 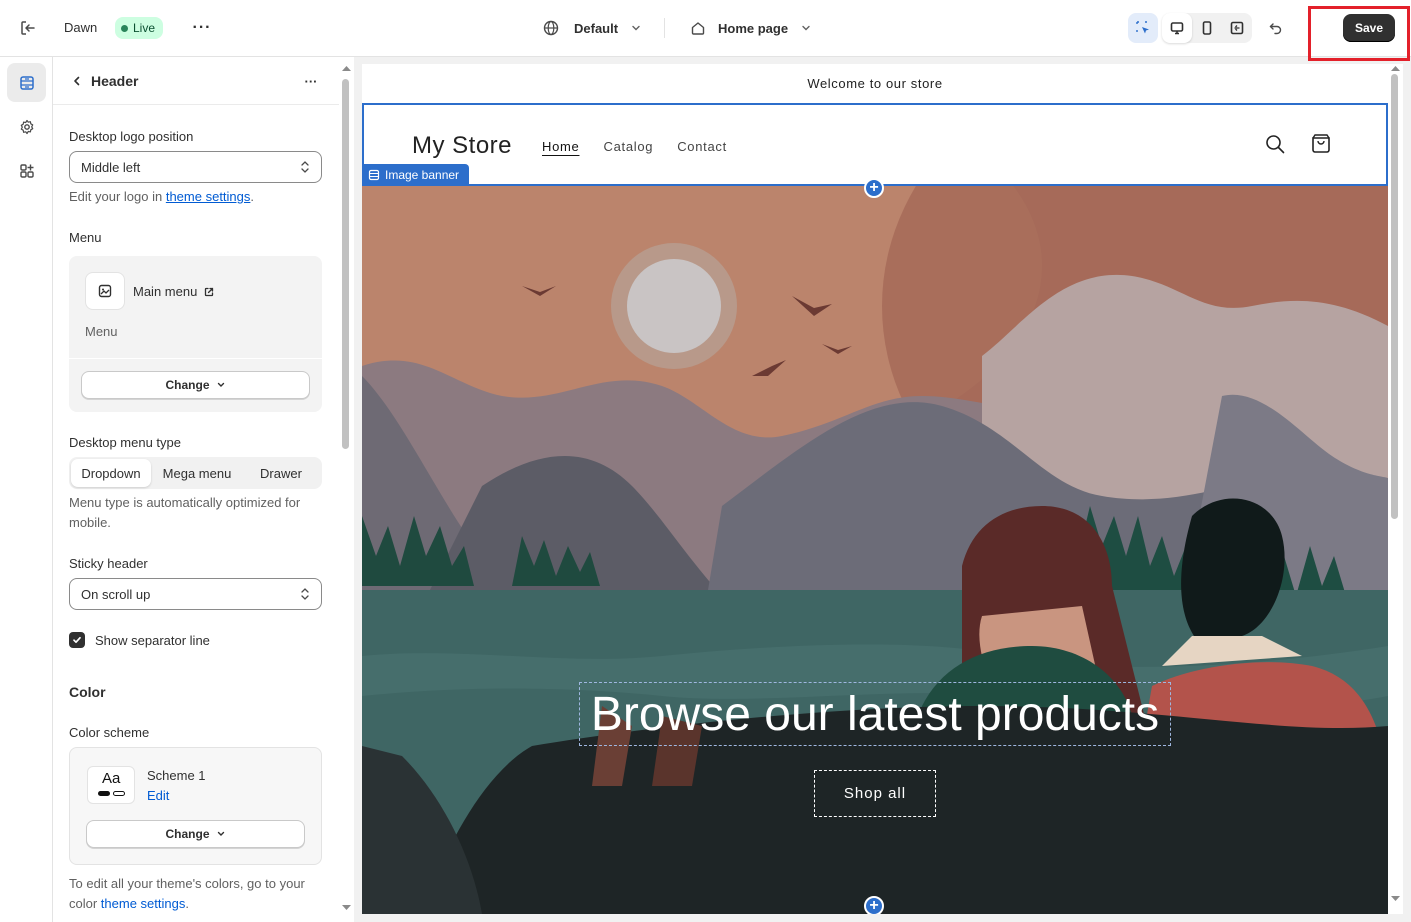 What do you see at coordinates (195, 167) in the screenshot?
I see `logo-position-select: Middle left` at bounding box center [195, 167].